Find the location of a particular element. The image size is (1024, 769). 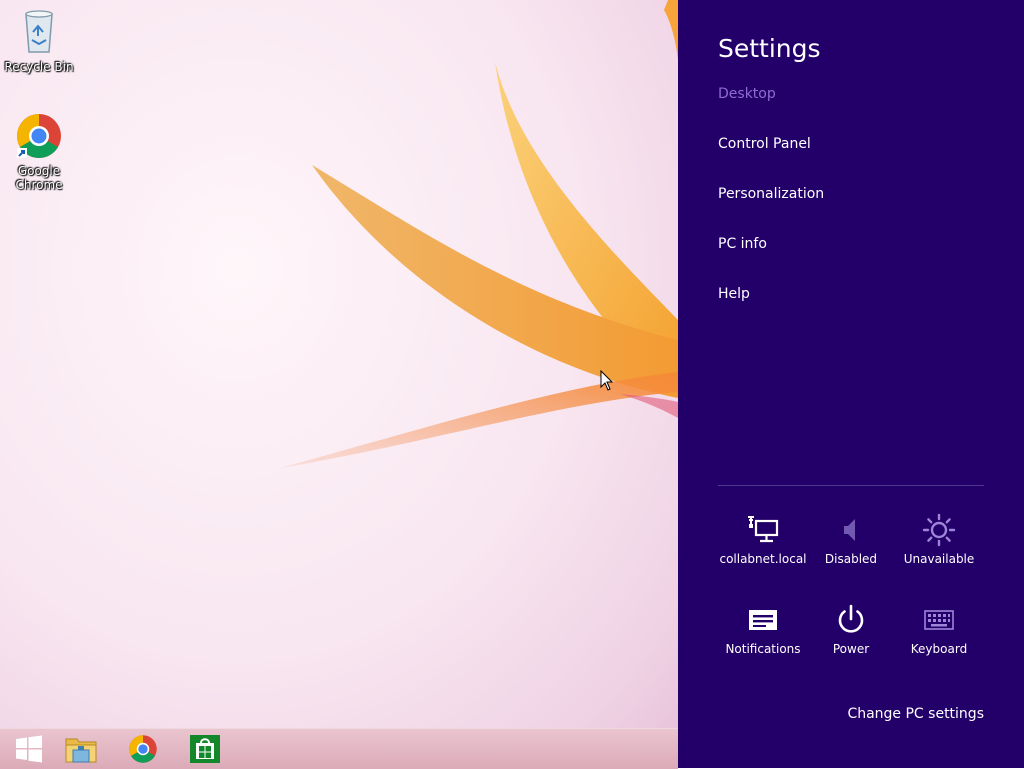

notifications-tile: Notifications is located at coordinates (763, 635).